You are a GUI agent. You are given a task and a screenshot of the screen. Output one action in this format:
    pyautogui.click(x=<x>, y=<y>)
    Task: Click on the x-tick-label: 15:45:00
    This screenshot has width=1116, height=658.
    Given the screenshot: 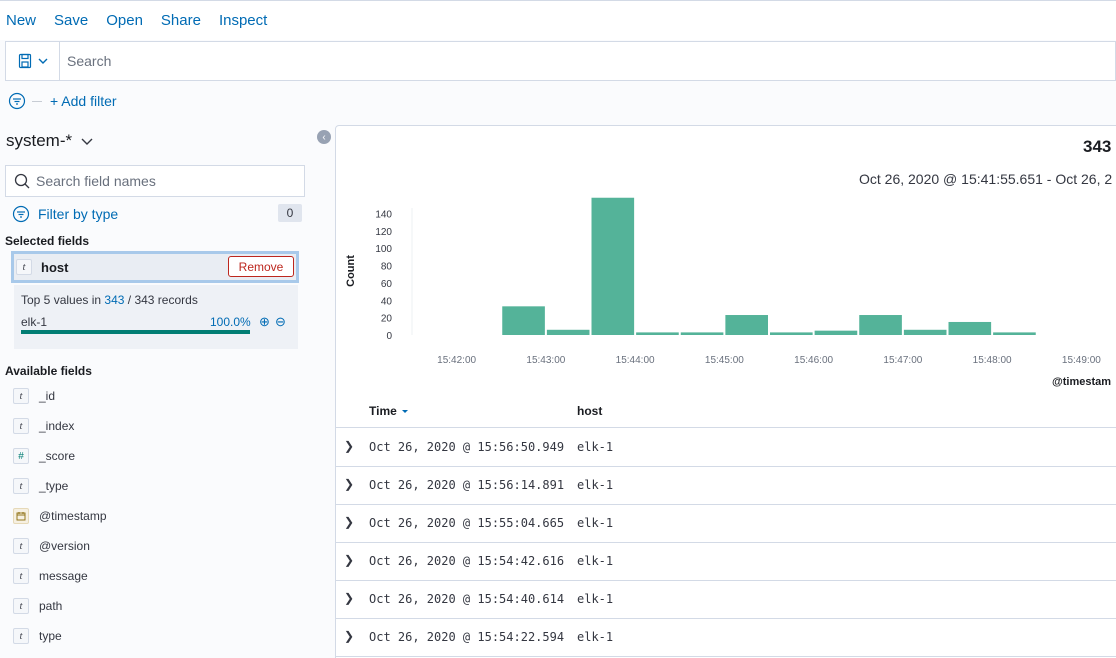 What is the action you would take?
    pyautogui.click(x=724, y=360)
    